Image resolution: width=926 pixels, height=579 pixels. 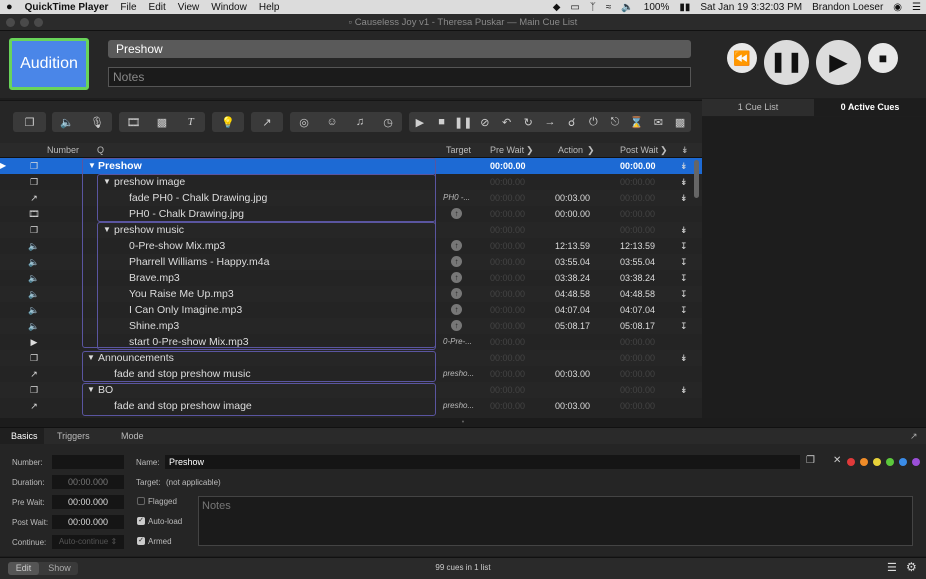 What do you see at coordinates (332, 122) in the screenshot?
I see `midi-cue-icon: ☺` at bounding box center [332, 122].